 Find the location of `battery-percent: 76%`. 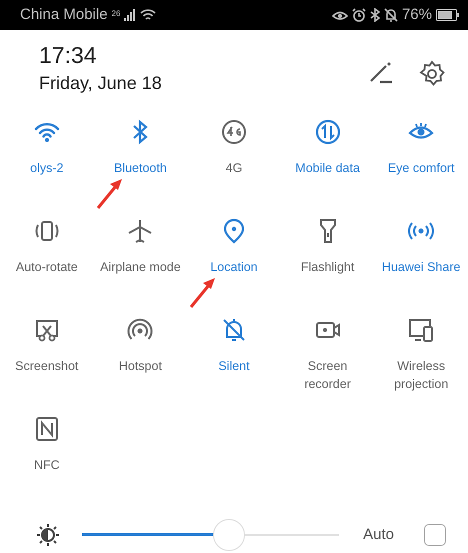

battery-percent: 76% is located at coordinates (417, 14).